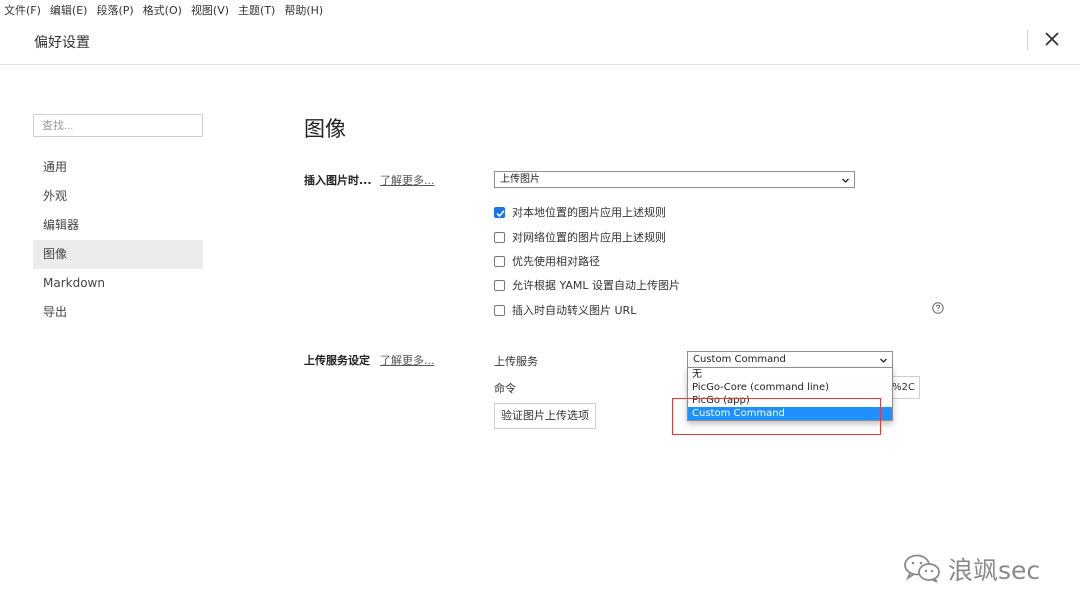 This screenshot has height=615, width=1080. What do you see at coordinates (516, 361) in the screenshot?
I see `upload-service-label: 上传服务` at bounding box center [516, 361].